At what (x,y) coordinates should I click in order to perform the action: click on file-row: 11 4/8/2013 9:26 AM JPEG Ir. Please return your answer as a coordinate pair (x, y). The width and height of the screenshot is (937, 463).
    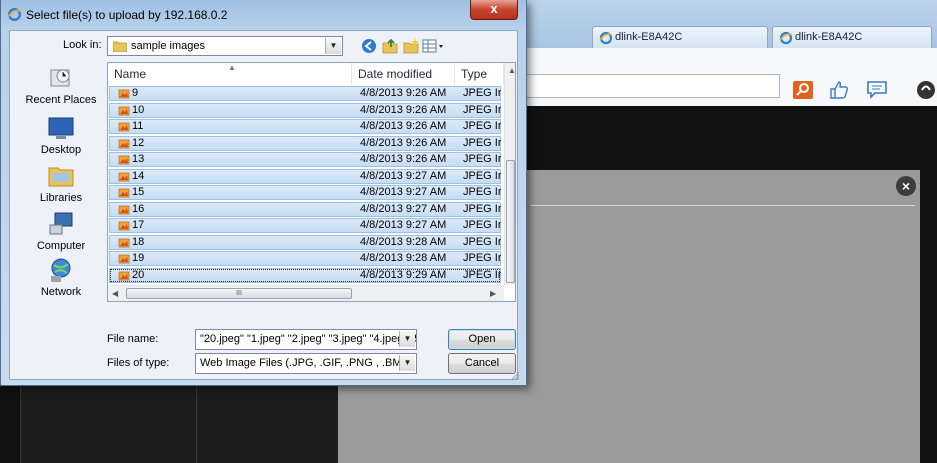
    Looking at the image, I should click on (305, 126).